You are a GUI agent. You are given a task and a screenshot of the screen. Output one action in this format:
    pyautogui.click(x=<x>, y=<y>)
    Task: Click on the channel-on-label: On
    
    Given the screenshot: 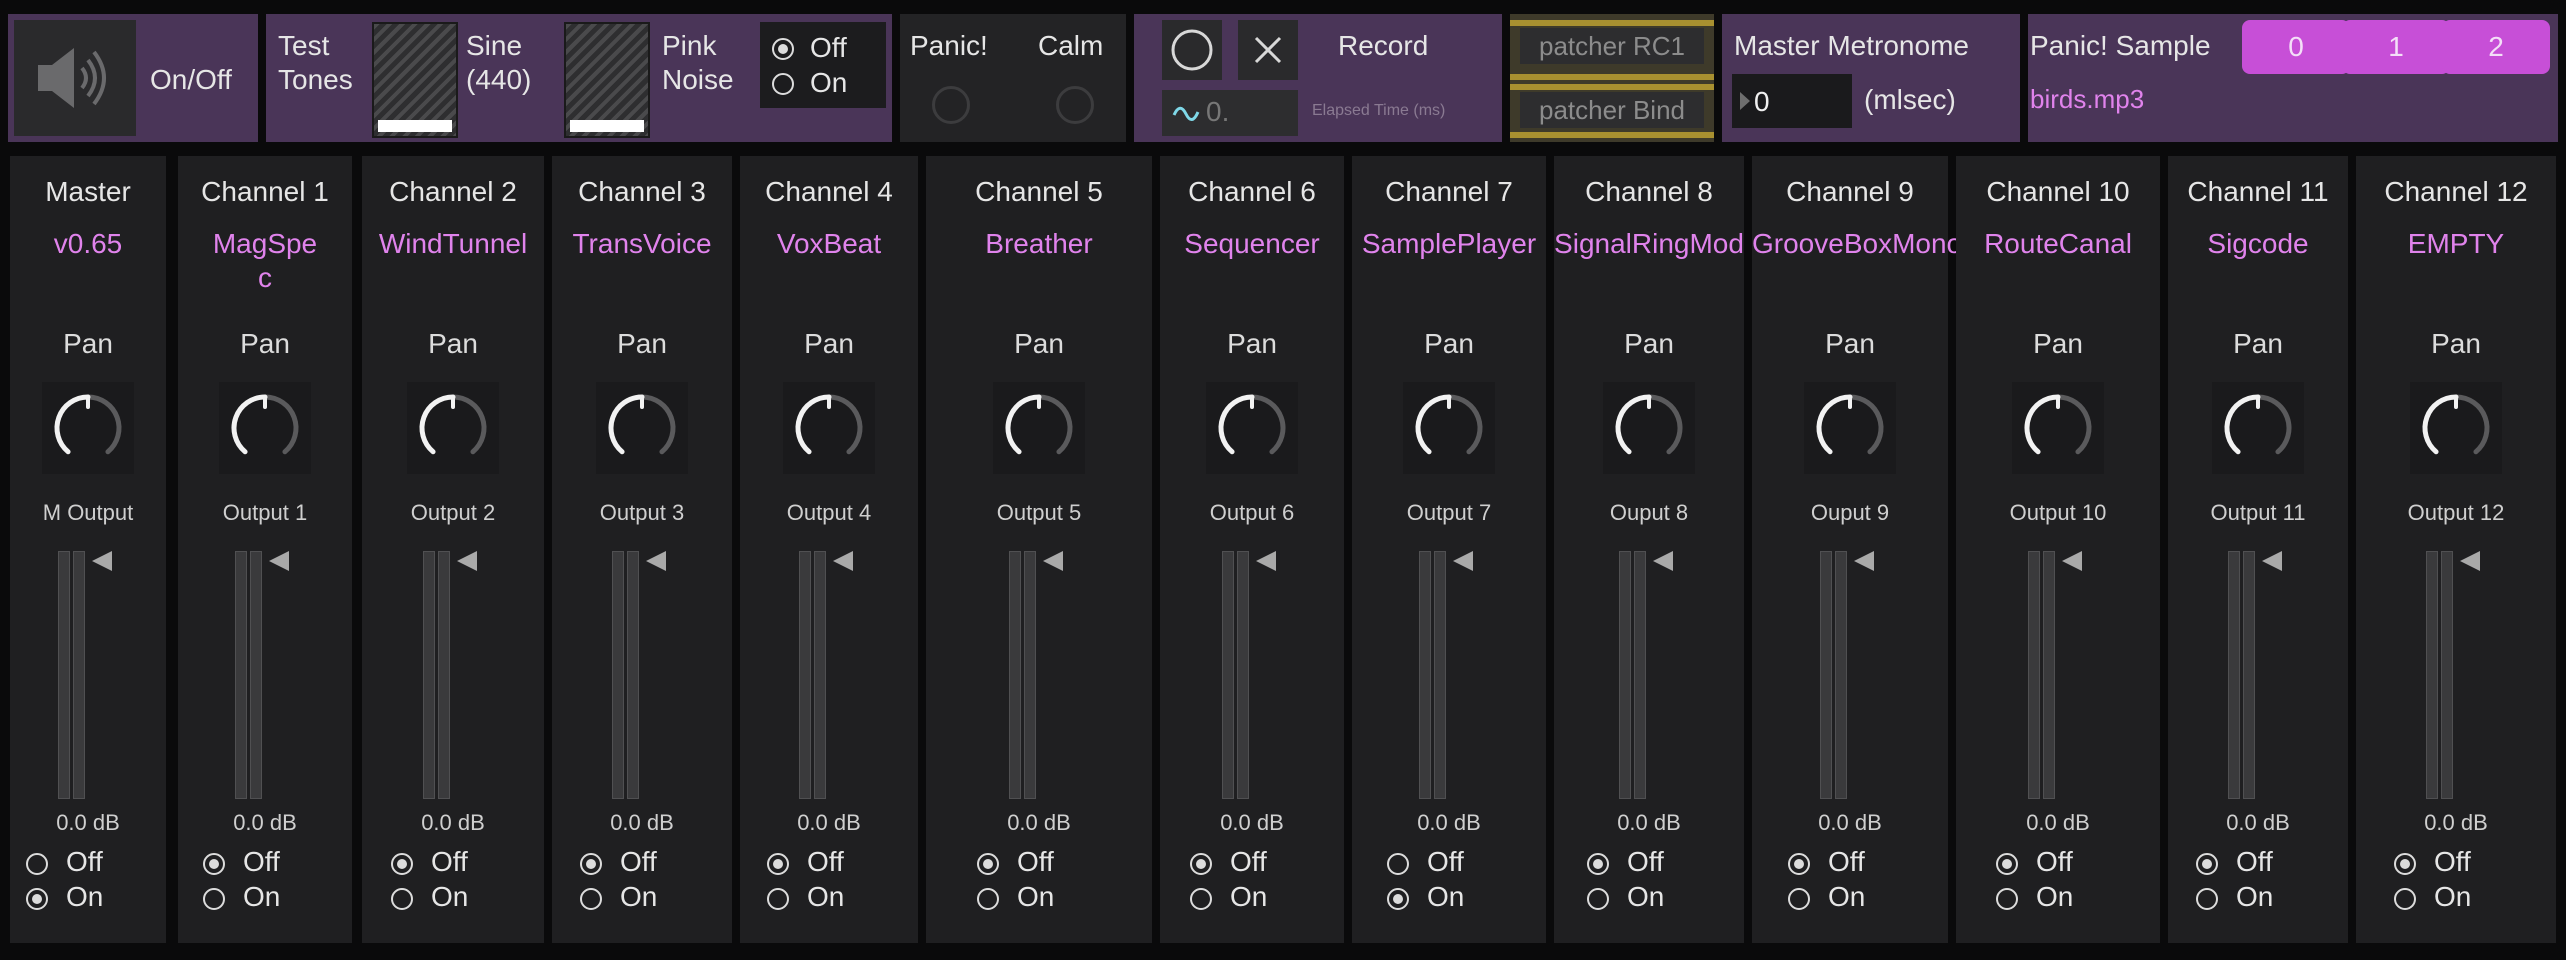 What is the action you would take?
    pyautogui.click(x=85, y=896)
    